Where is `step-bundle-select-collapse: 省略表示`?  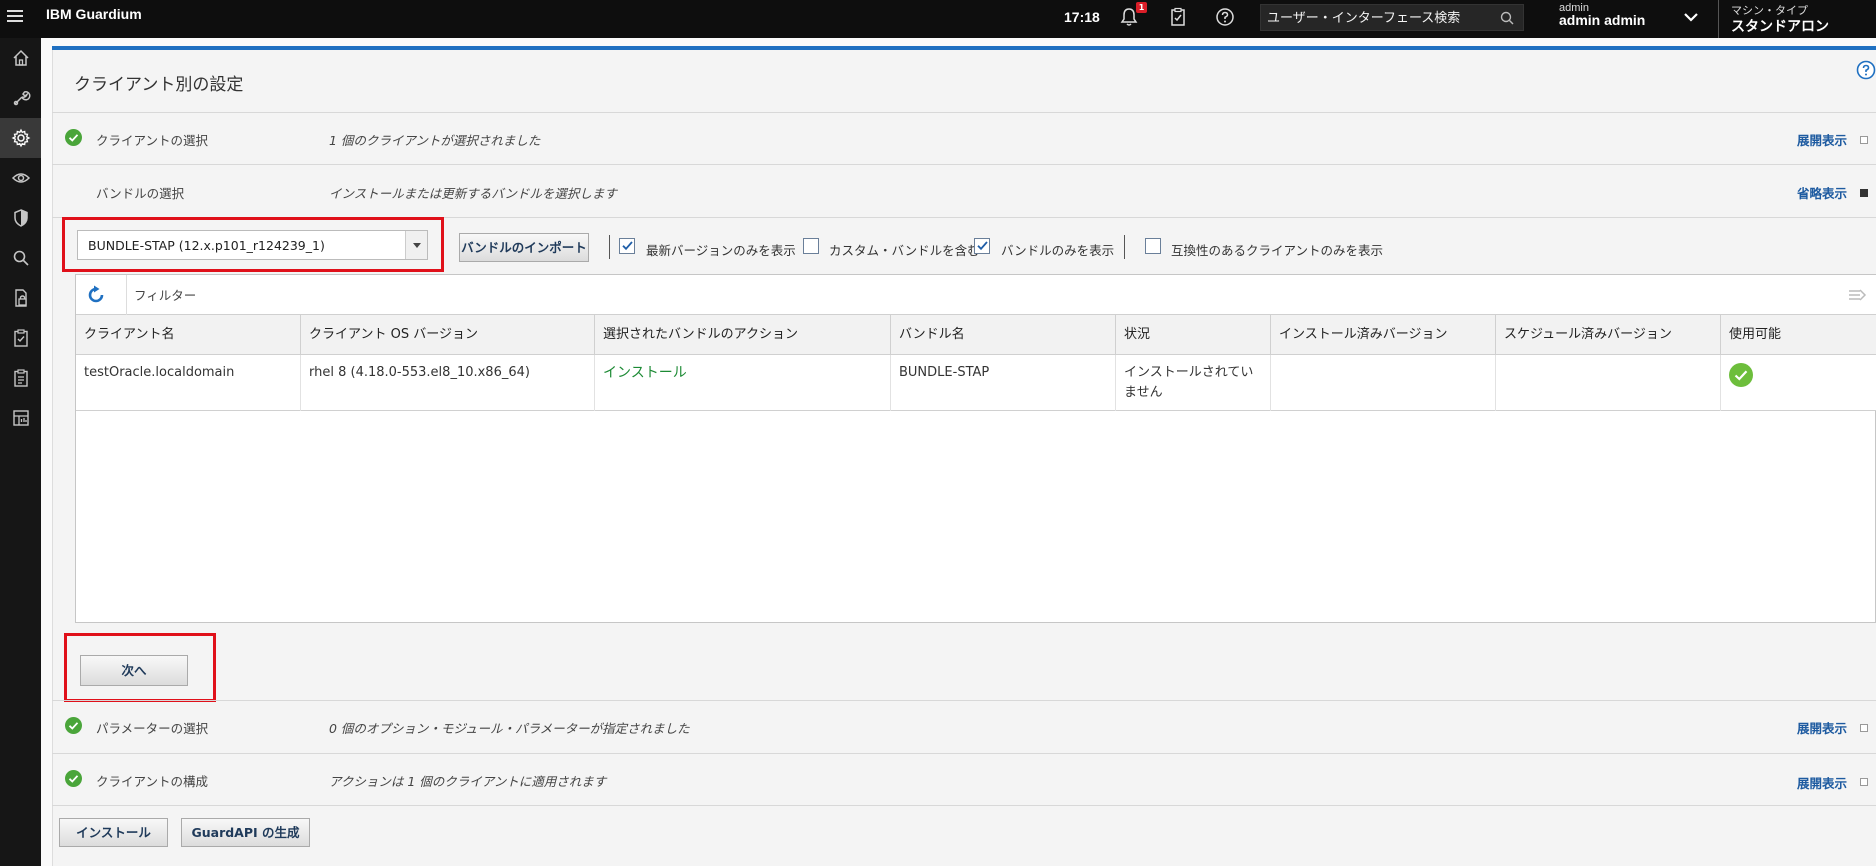
step-bundle-select-collapse: 省略表示 is located at coordinates (1822, 192).